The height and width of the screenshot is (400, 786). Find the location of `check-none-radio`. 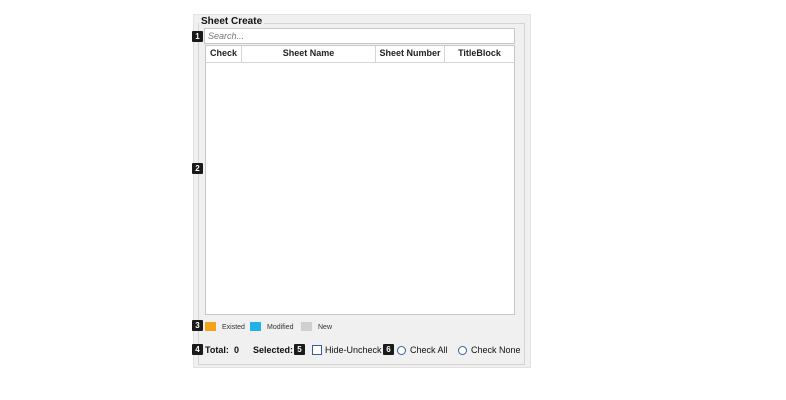

check-none-radio is located at coordinates (462, 350).